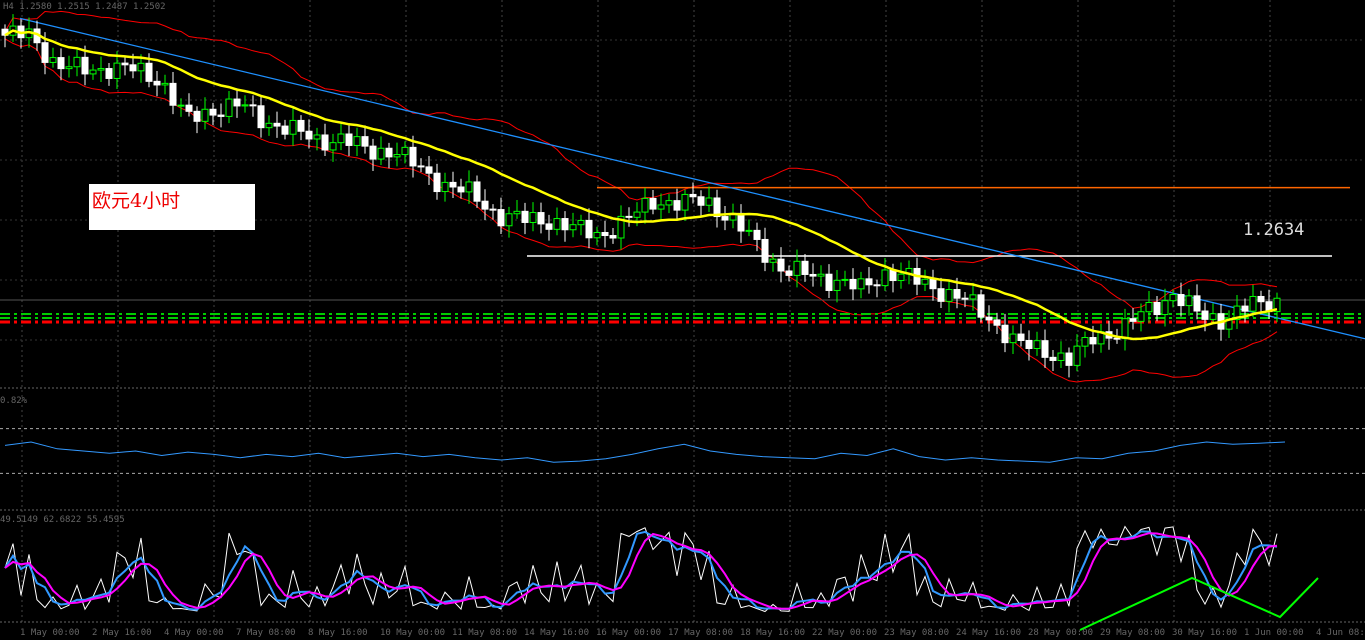 The height and width of the screenshot is (640, 1365). Describe the element at coordinates (122, 633) in the screenshot. I see `time-axis-label: 2 May 16:00` at that location.